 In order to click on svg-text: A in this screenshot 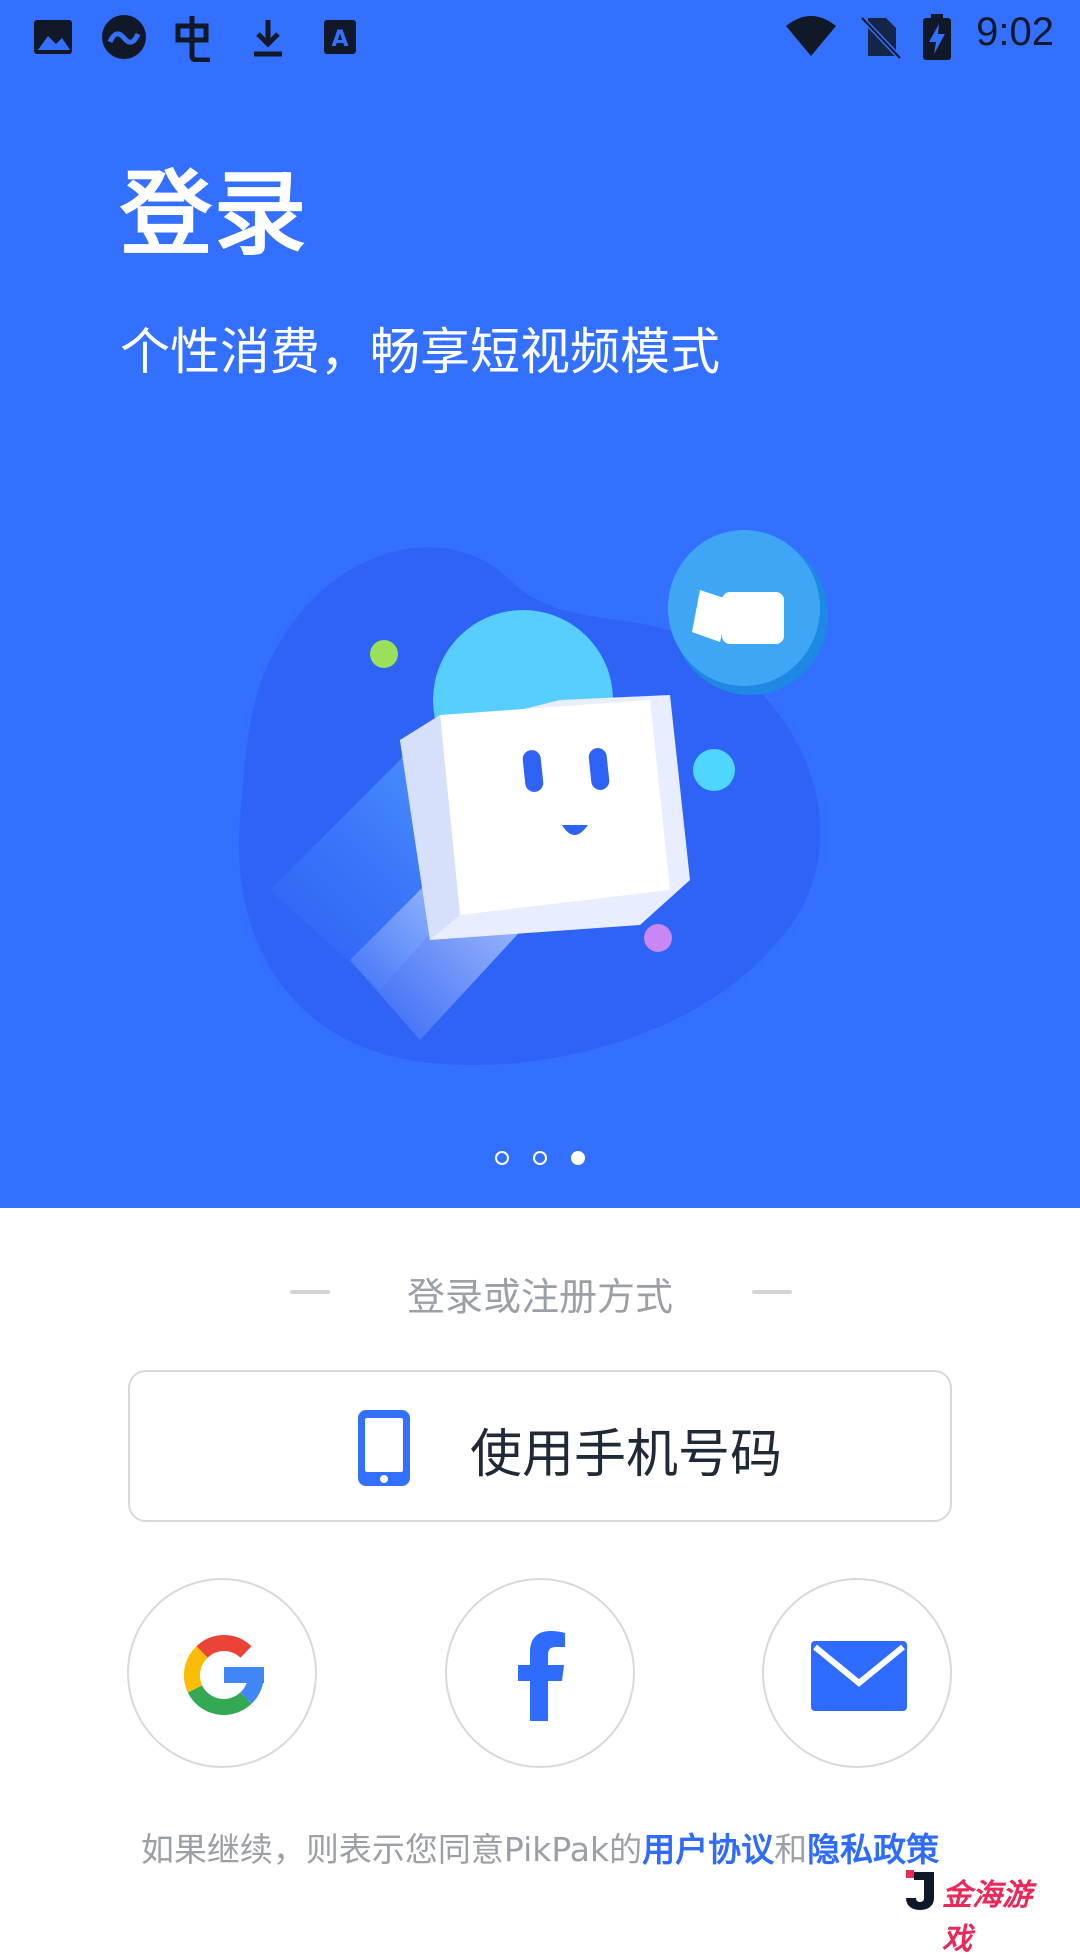, I will do `click(339, 39)`.